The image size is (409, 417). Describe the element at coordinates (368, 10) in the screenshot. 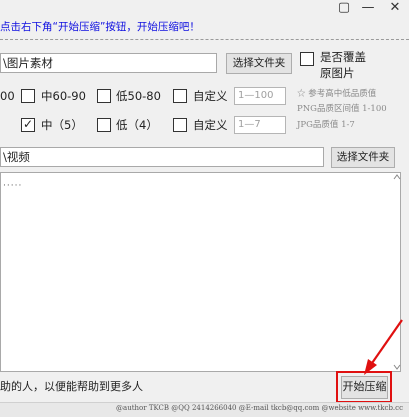

I see `minimize-icon: —` at that location.